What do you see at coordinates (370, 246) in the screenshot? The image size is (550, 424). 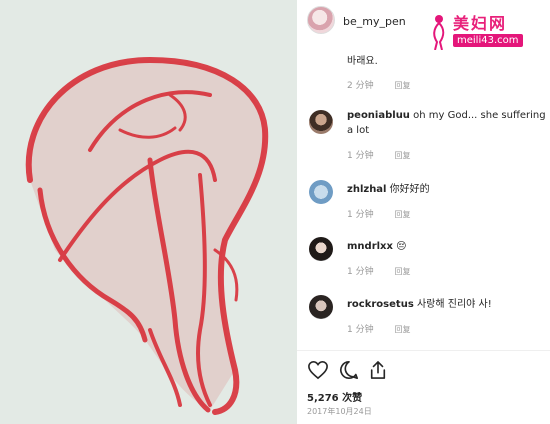 I see `comment-username: mndrlxx` at bounding box center [370, 246].